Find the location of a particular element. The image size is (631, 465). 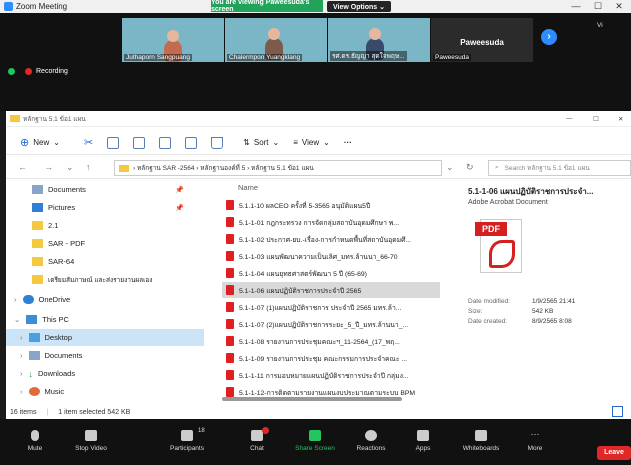

up-arrow-icon: ↑ is located at coordinates (88, 167).